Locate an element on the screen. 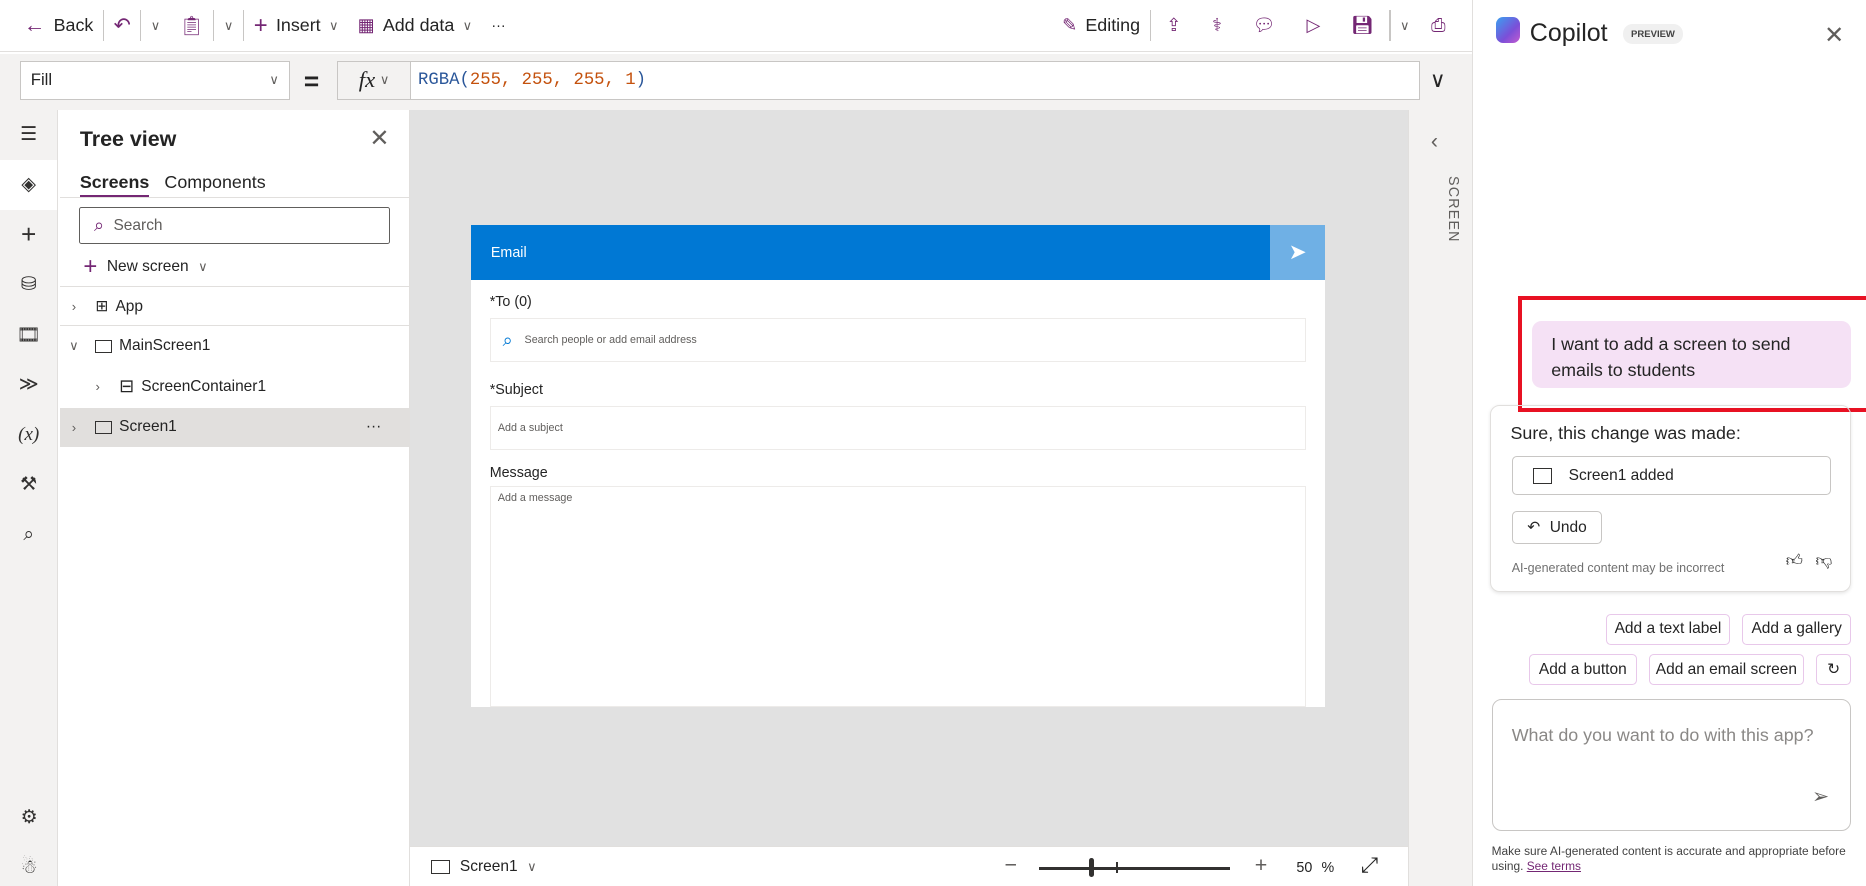 Image resolution: width=1866 pixels, height=886 pixels. insert-button: + Insert ∨ is located at coordinates (296, 26).